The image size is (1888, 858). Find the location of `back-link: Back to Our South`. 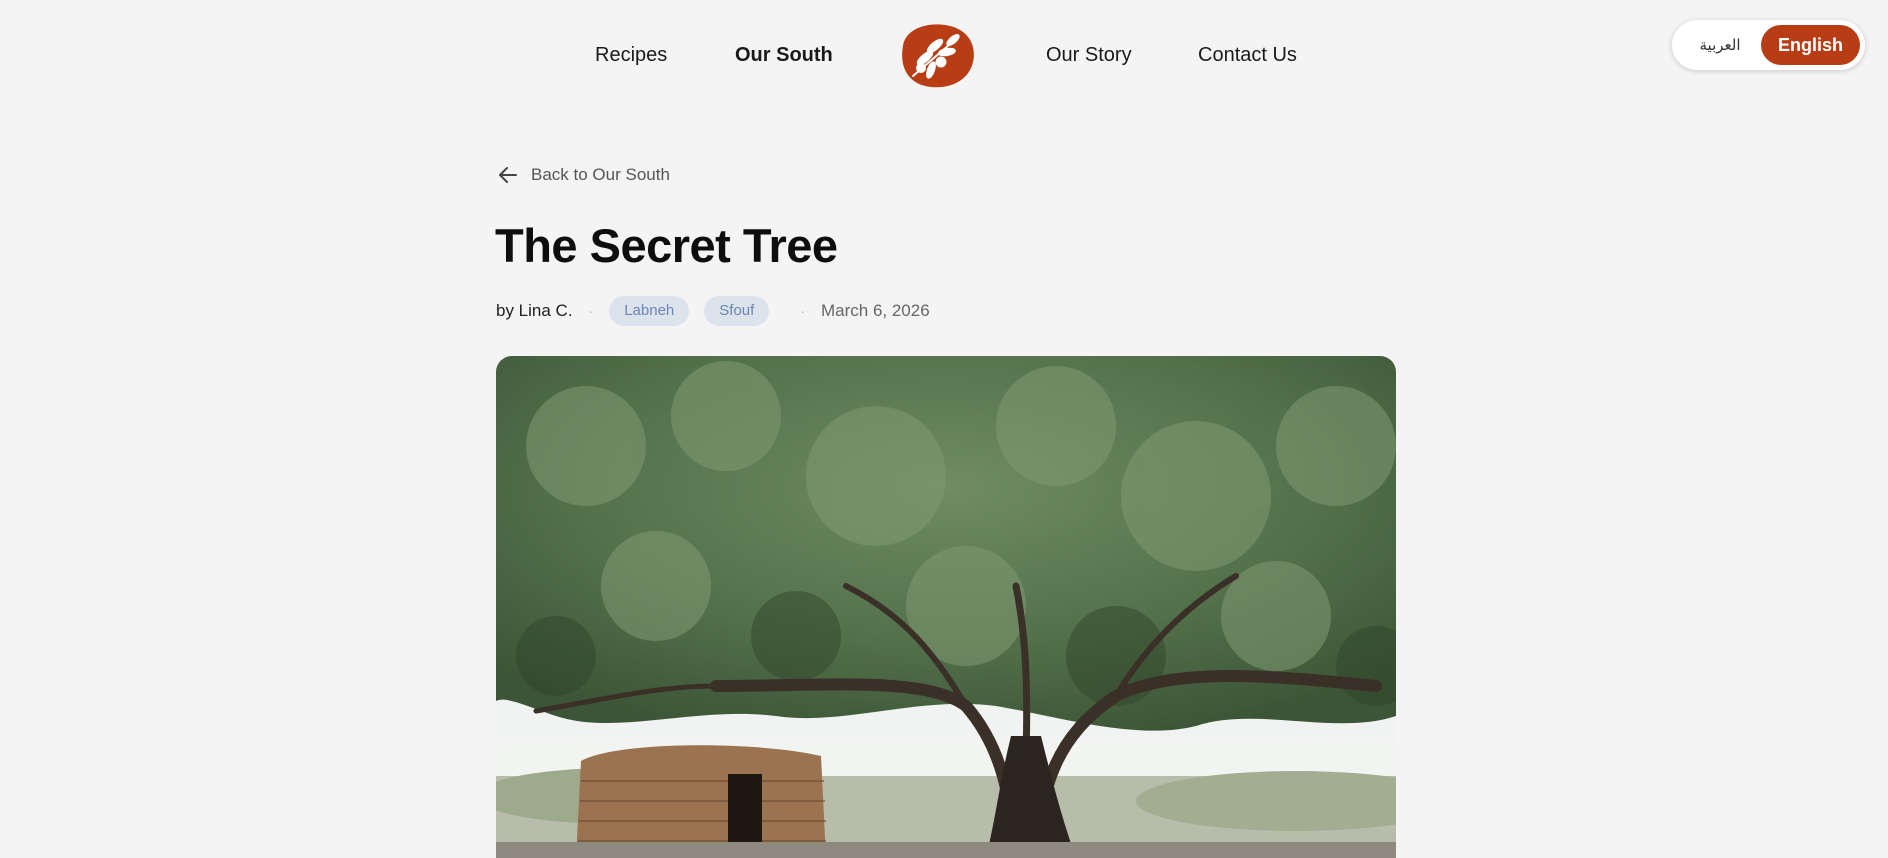

back-link: Back to Our South is located at coordinates (583, 175).